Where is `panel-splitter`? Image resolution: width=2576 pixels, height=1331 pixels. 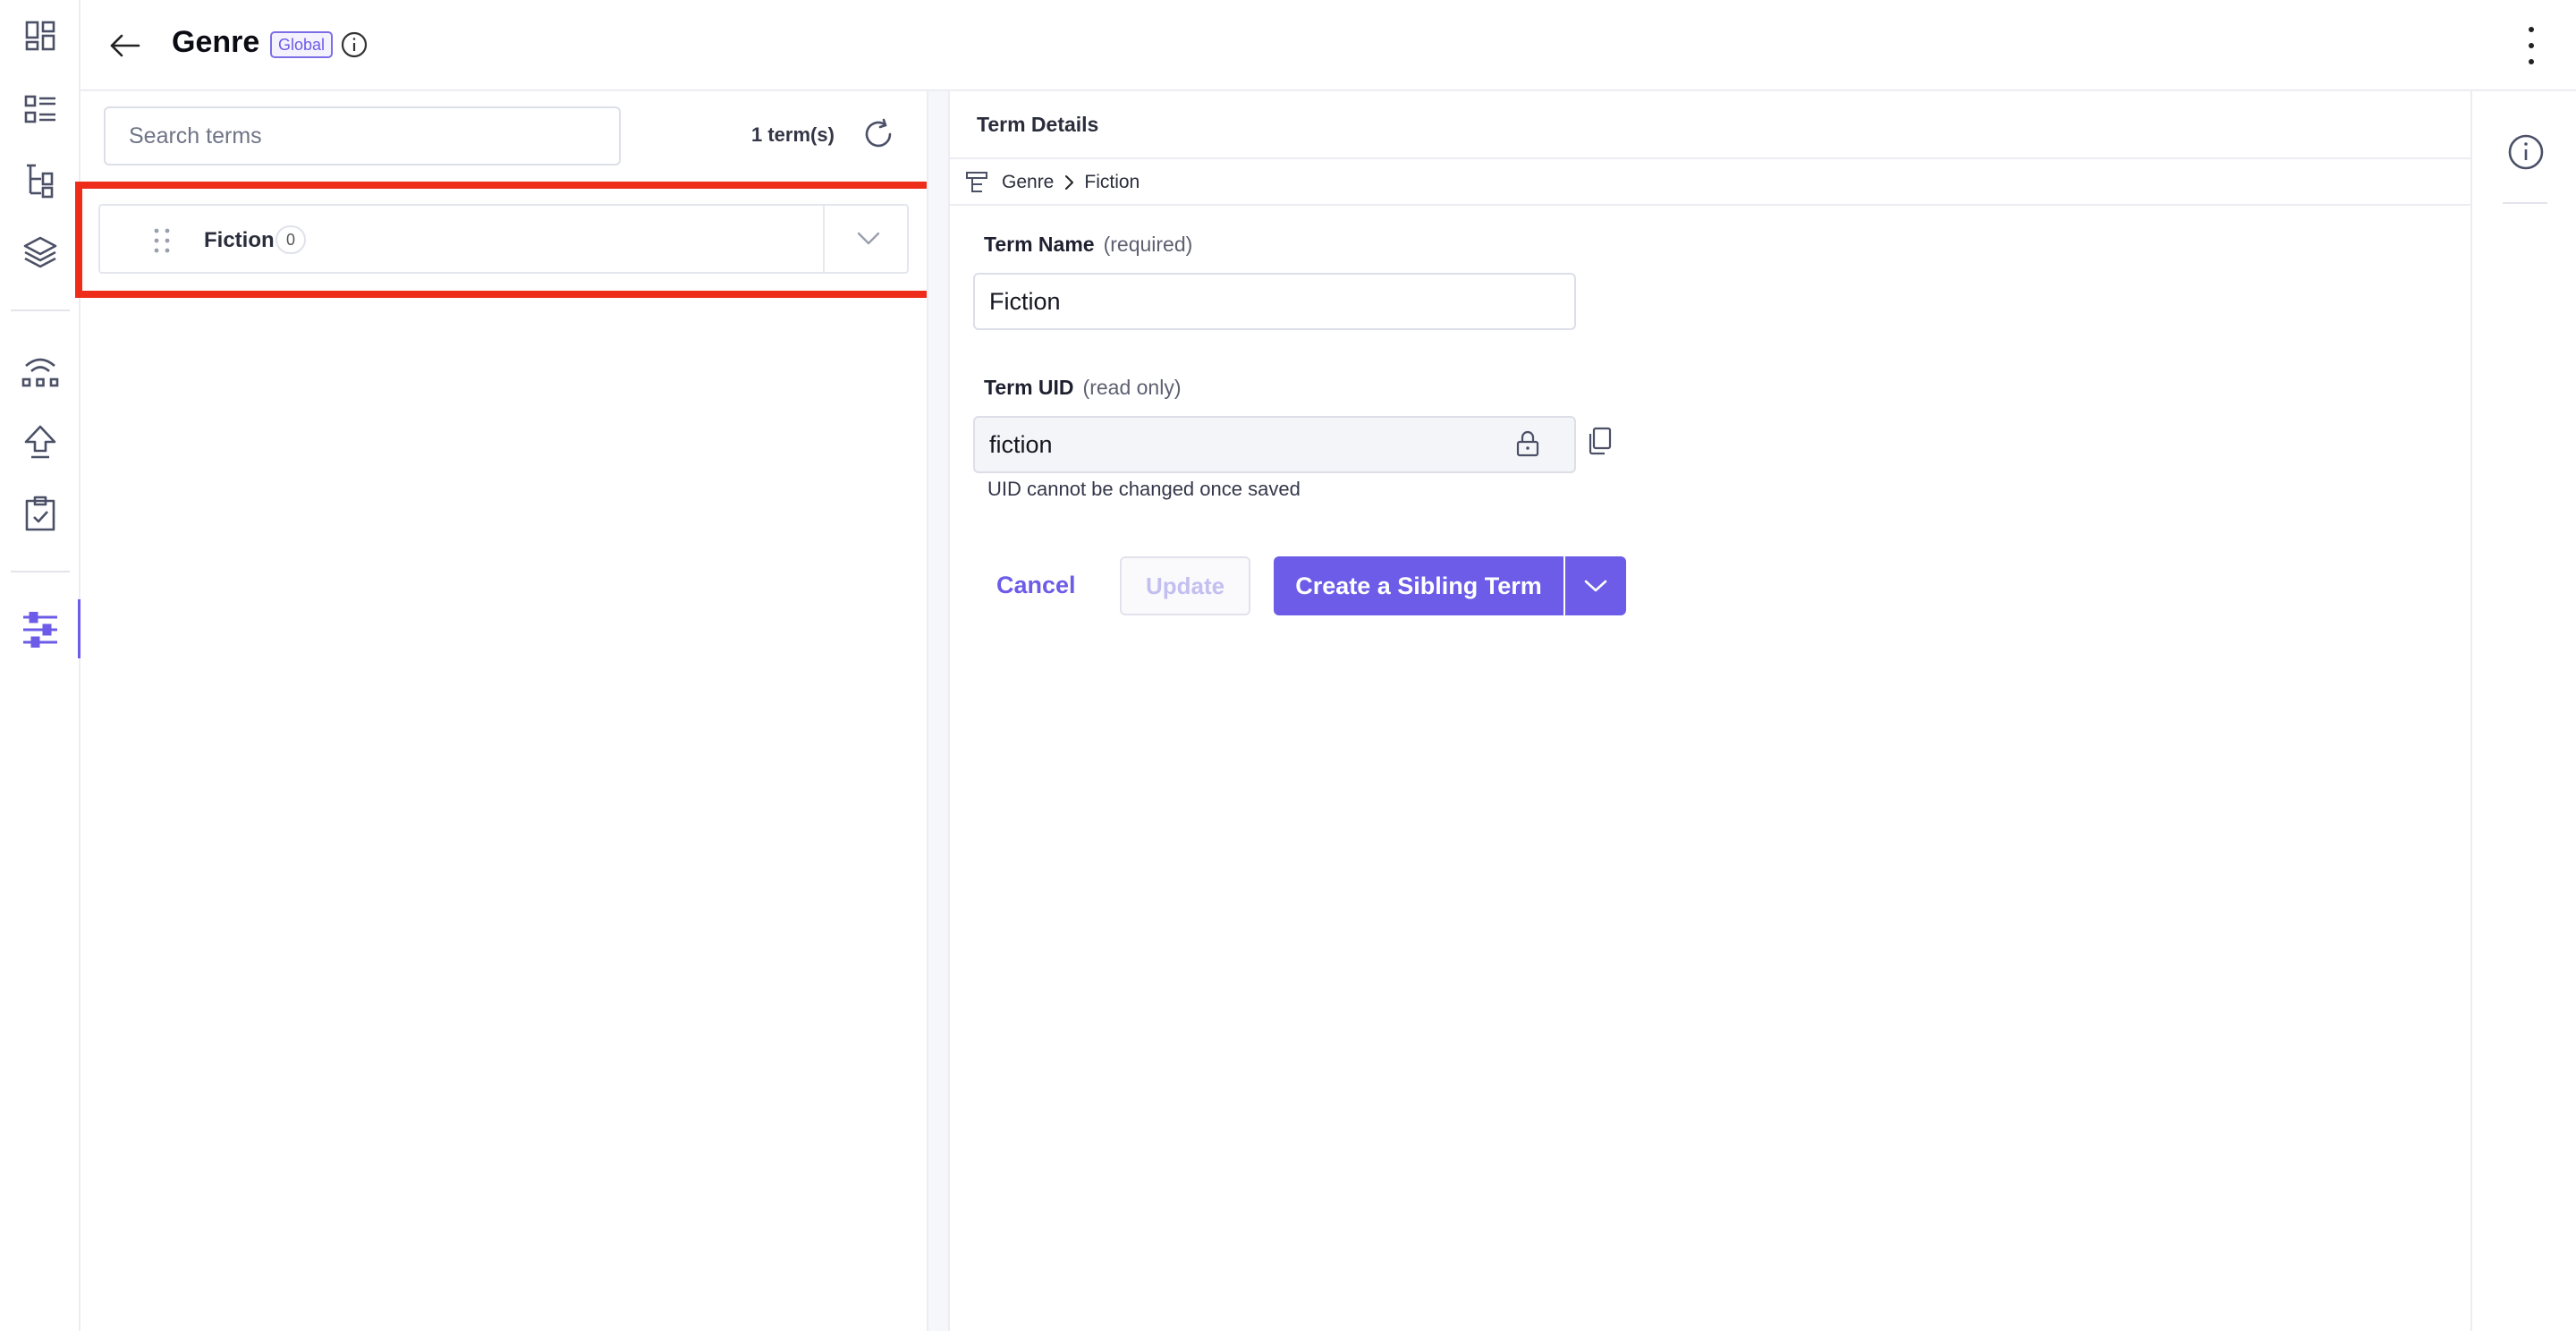 panel-splitter is located at coordinates (938, 711).